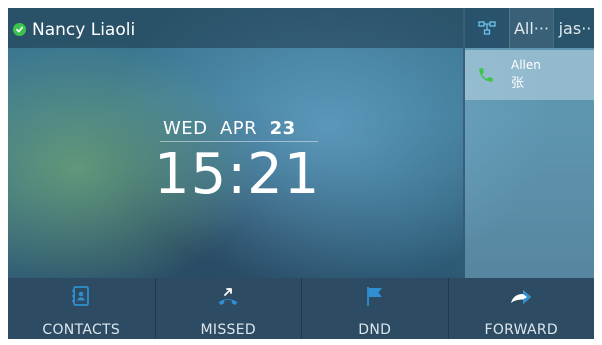  Describe the element at coordinates (521, 308) in the screenshot. I see `forward-softkey: FORWARD` at that location.